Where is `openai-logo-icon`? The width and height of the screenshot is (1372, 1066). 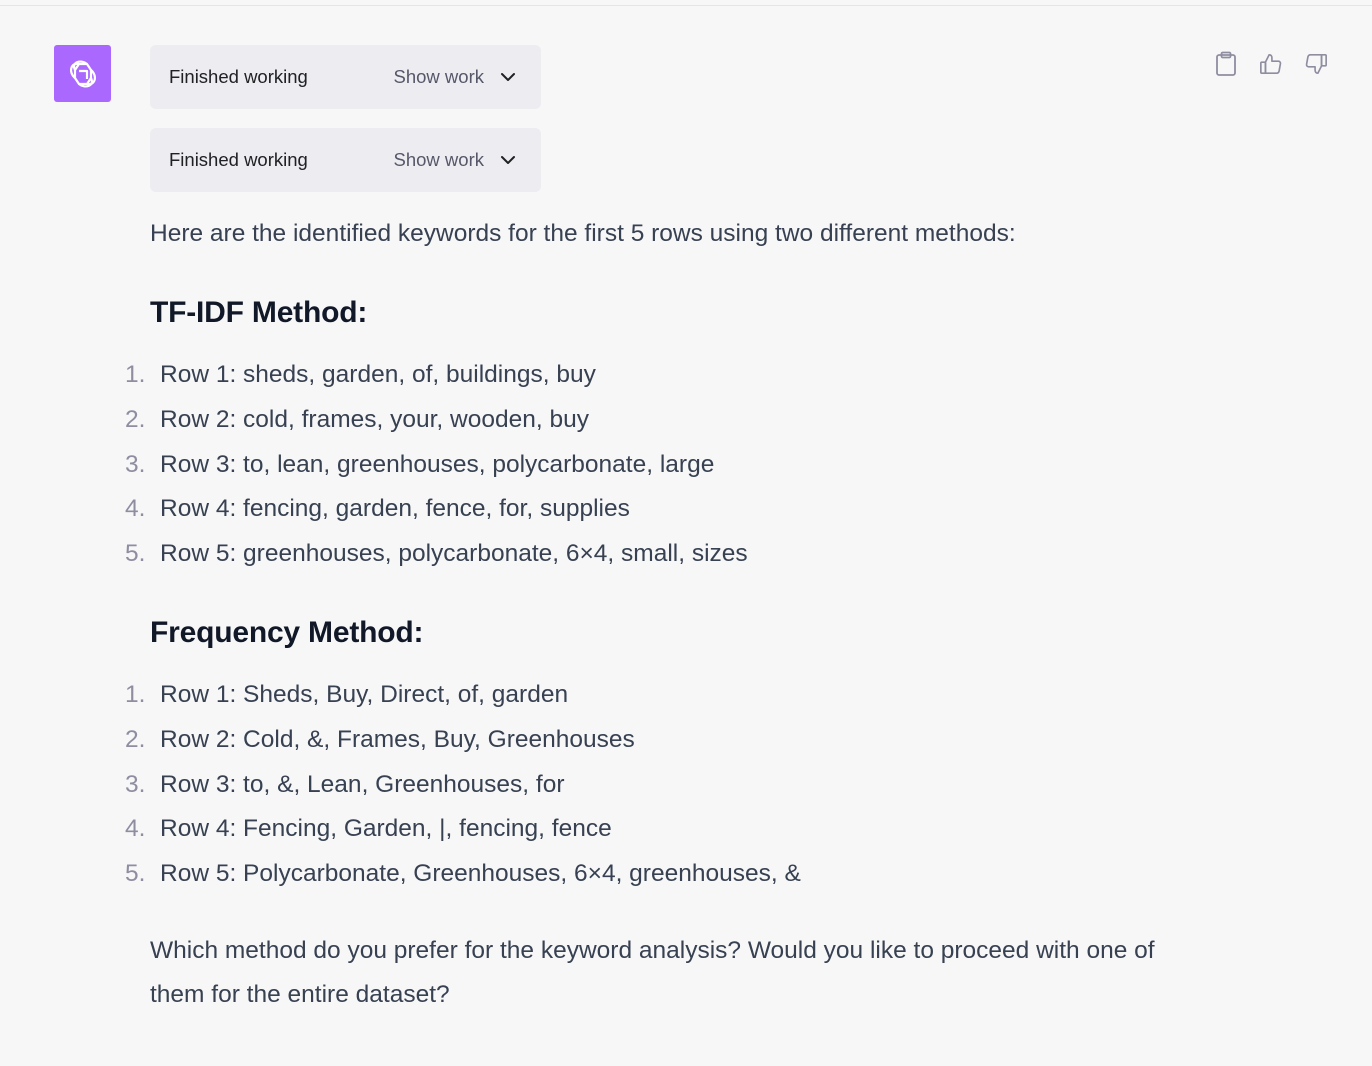 openai-logo-icon is located at coordinates (82, 73).